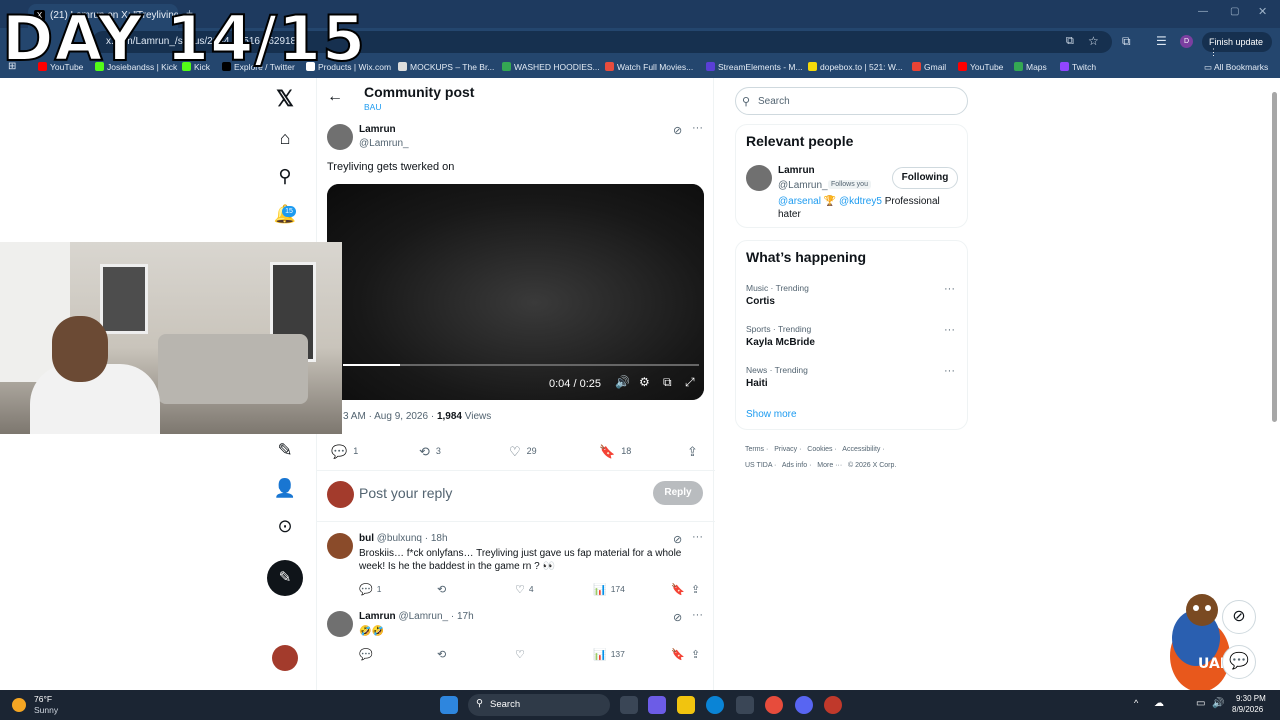 This screenshot has width=1280, height=720. What do you see at coordinates (416, 616) in the screenshot?
I see `comment-author: Lamrun @Lamrun_ · 17h` at bounding box center [416, 616].